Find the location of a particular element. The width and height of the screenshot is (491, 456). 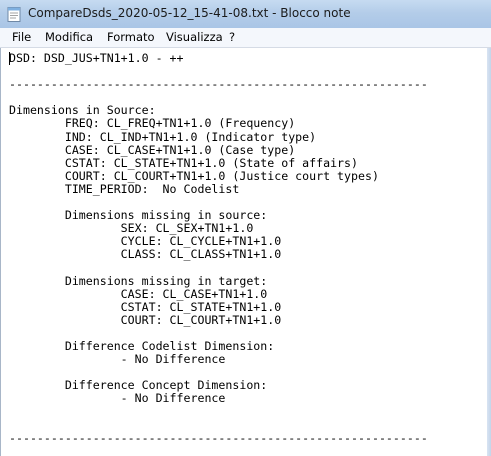

window-right-border is located at coordinates (489, 252).